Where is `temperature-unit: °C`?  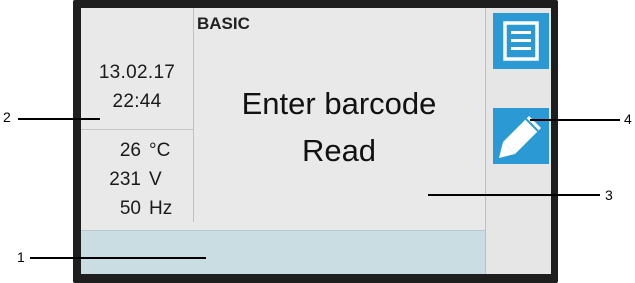
temperature-unit: °C is located at coordinates (160, 150).